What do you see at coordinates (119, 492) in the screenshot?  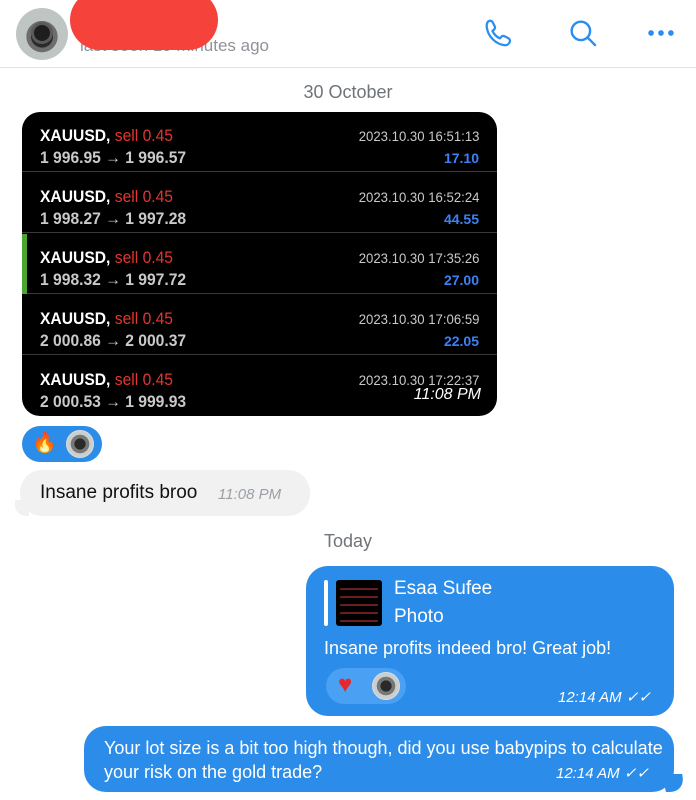 I see `message-text: Insane profits broo` at bounding box center [119, 492].